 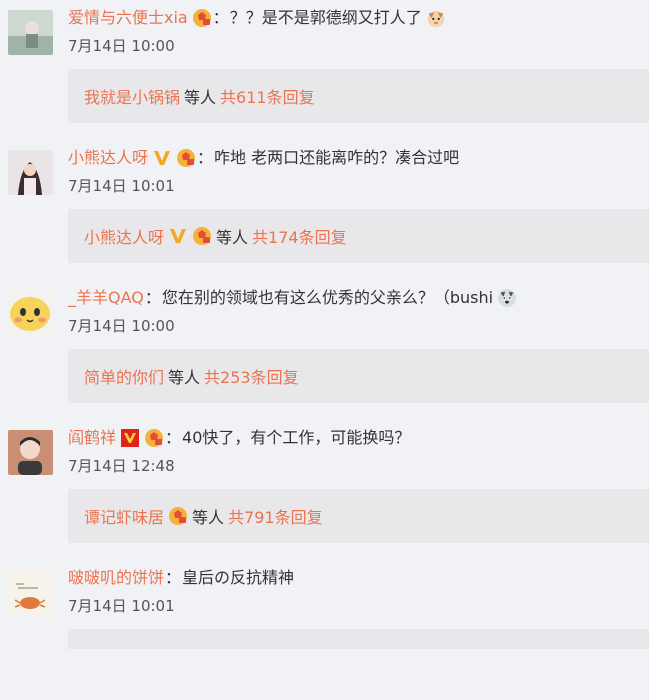 What do you see at coordinates (124, 516) in the screenshot?
I see `reply-username: 谭记虾味居` at bounding box center [124, 516].